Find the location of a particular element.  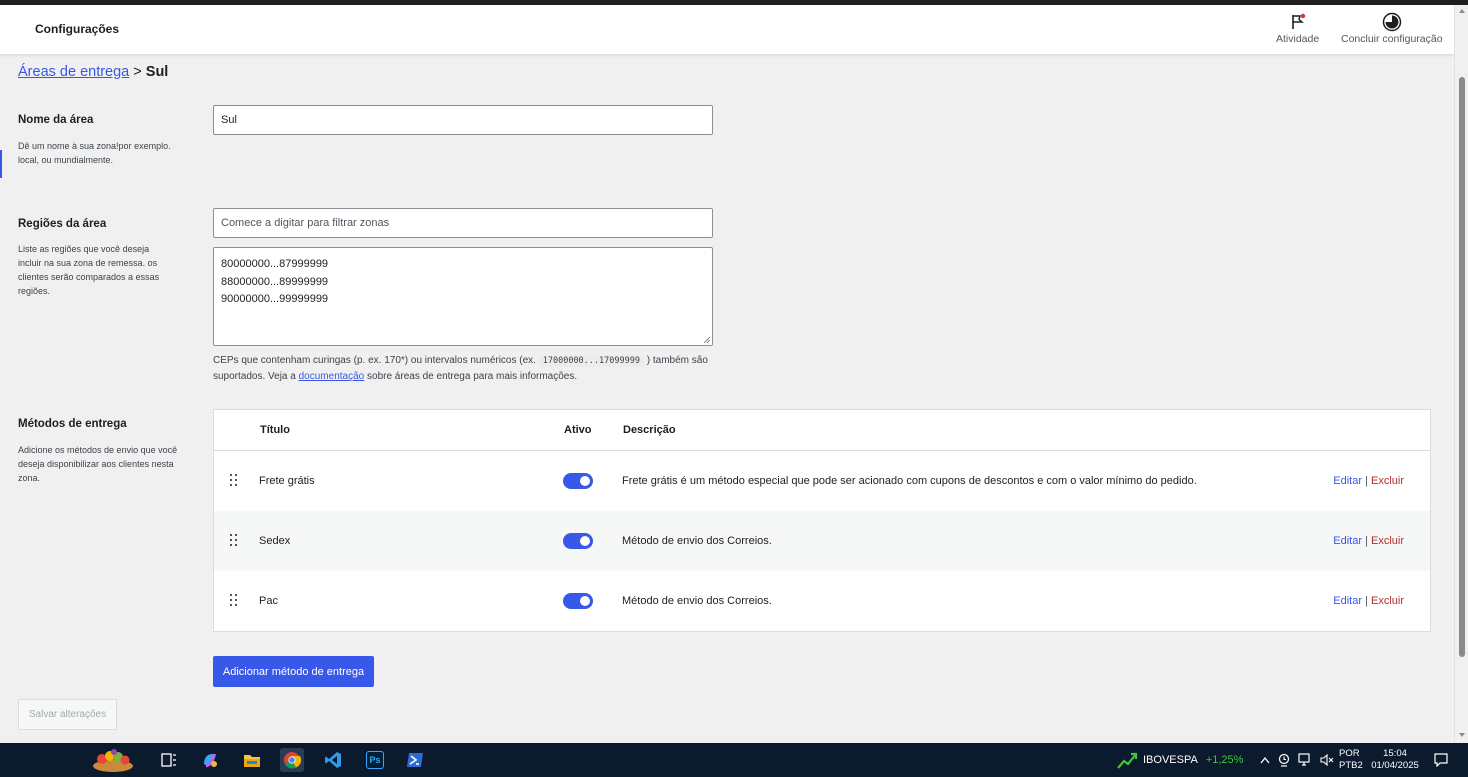

chrome-icon is located at coordinates (292, 760).